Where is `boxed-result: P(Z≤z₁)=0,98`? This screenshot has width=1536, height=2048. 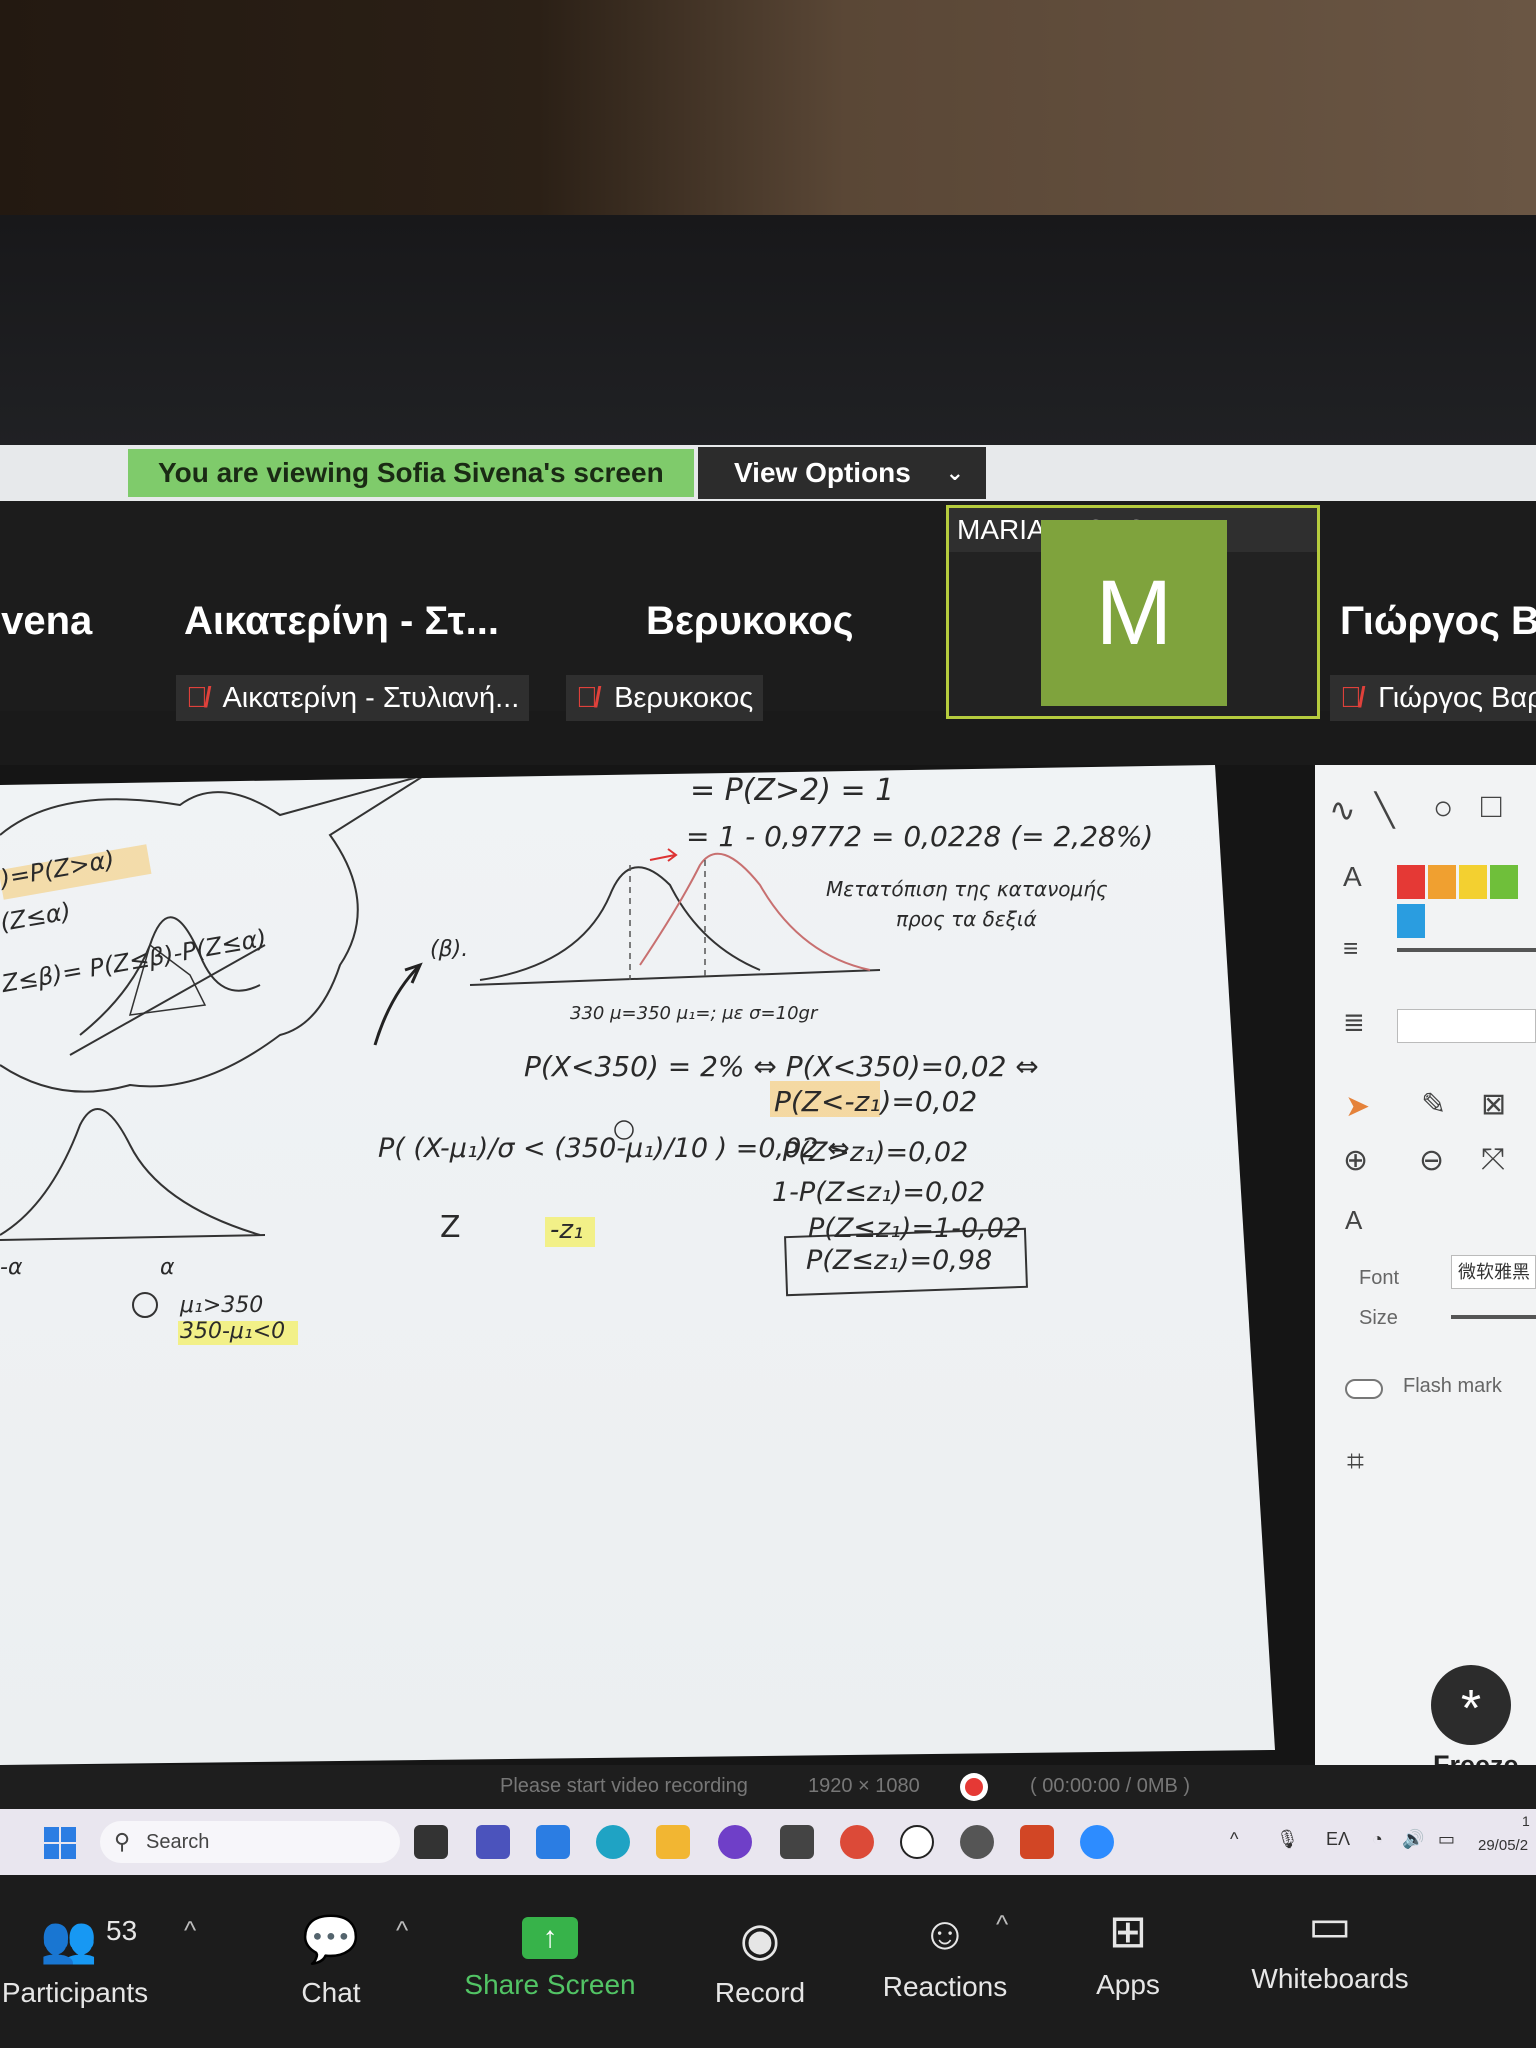 boxed-result: P(Z≤z₁)=0,98 is located at coordinates (899, 1260).